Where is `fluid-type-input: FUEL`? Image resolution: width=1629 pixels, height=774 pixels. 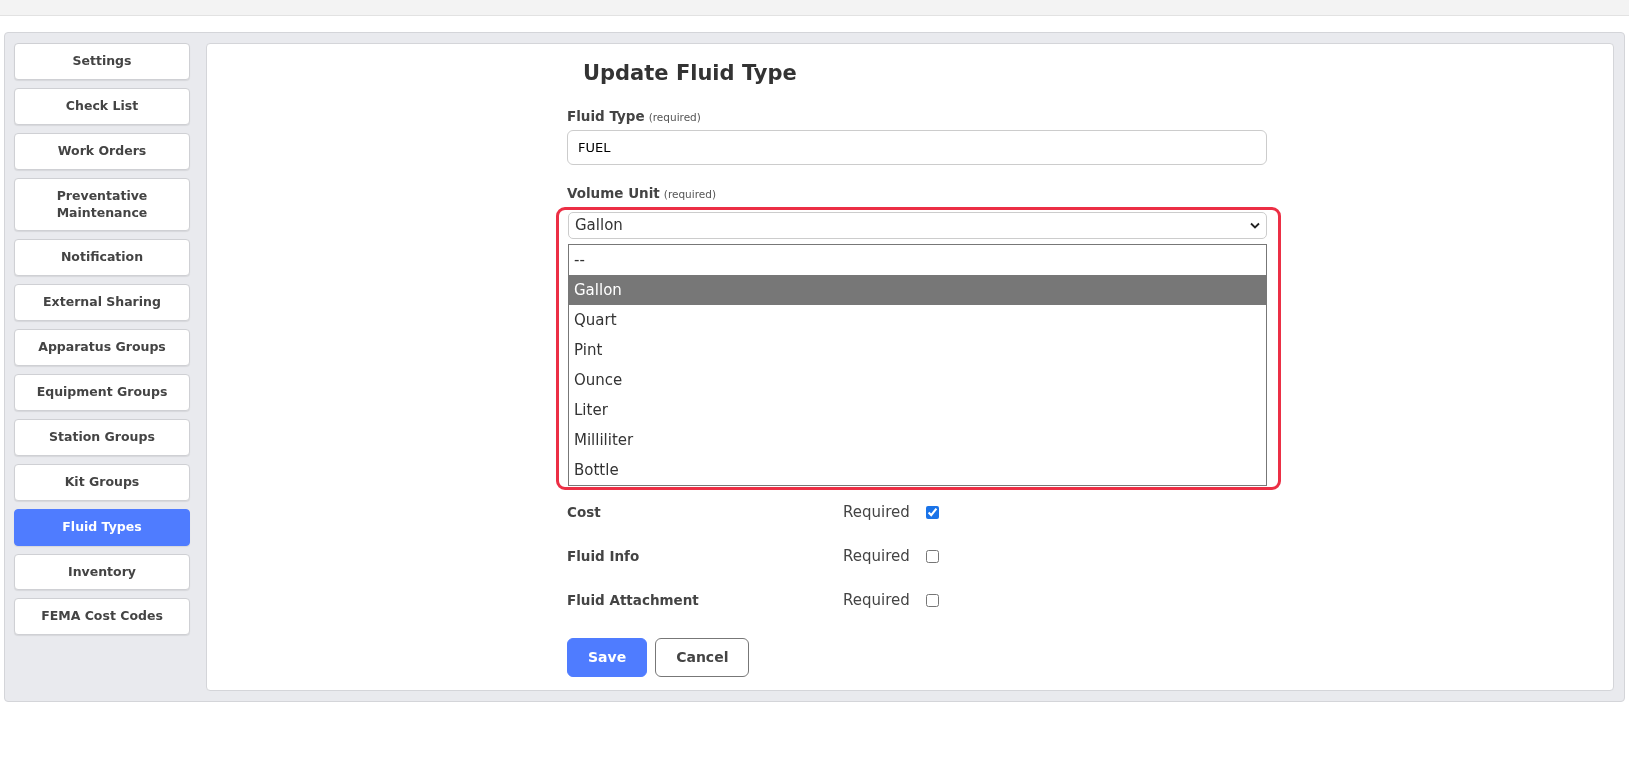 fluid-type-input: FUEL is located at coordinates (917, 147).